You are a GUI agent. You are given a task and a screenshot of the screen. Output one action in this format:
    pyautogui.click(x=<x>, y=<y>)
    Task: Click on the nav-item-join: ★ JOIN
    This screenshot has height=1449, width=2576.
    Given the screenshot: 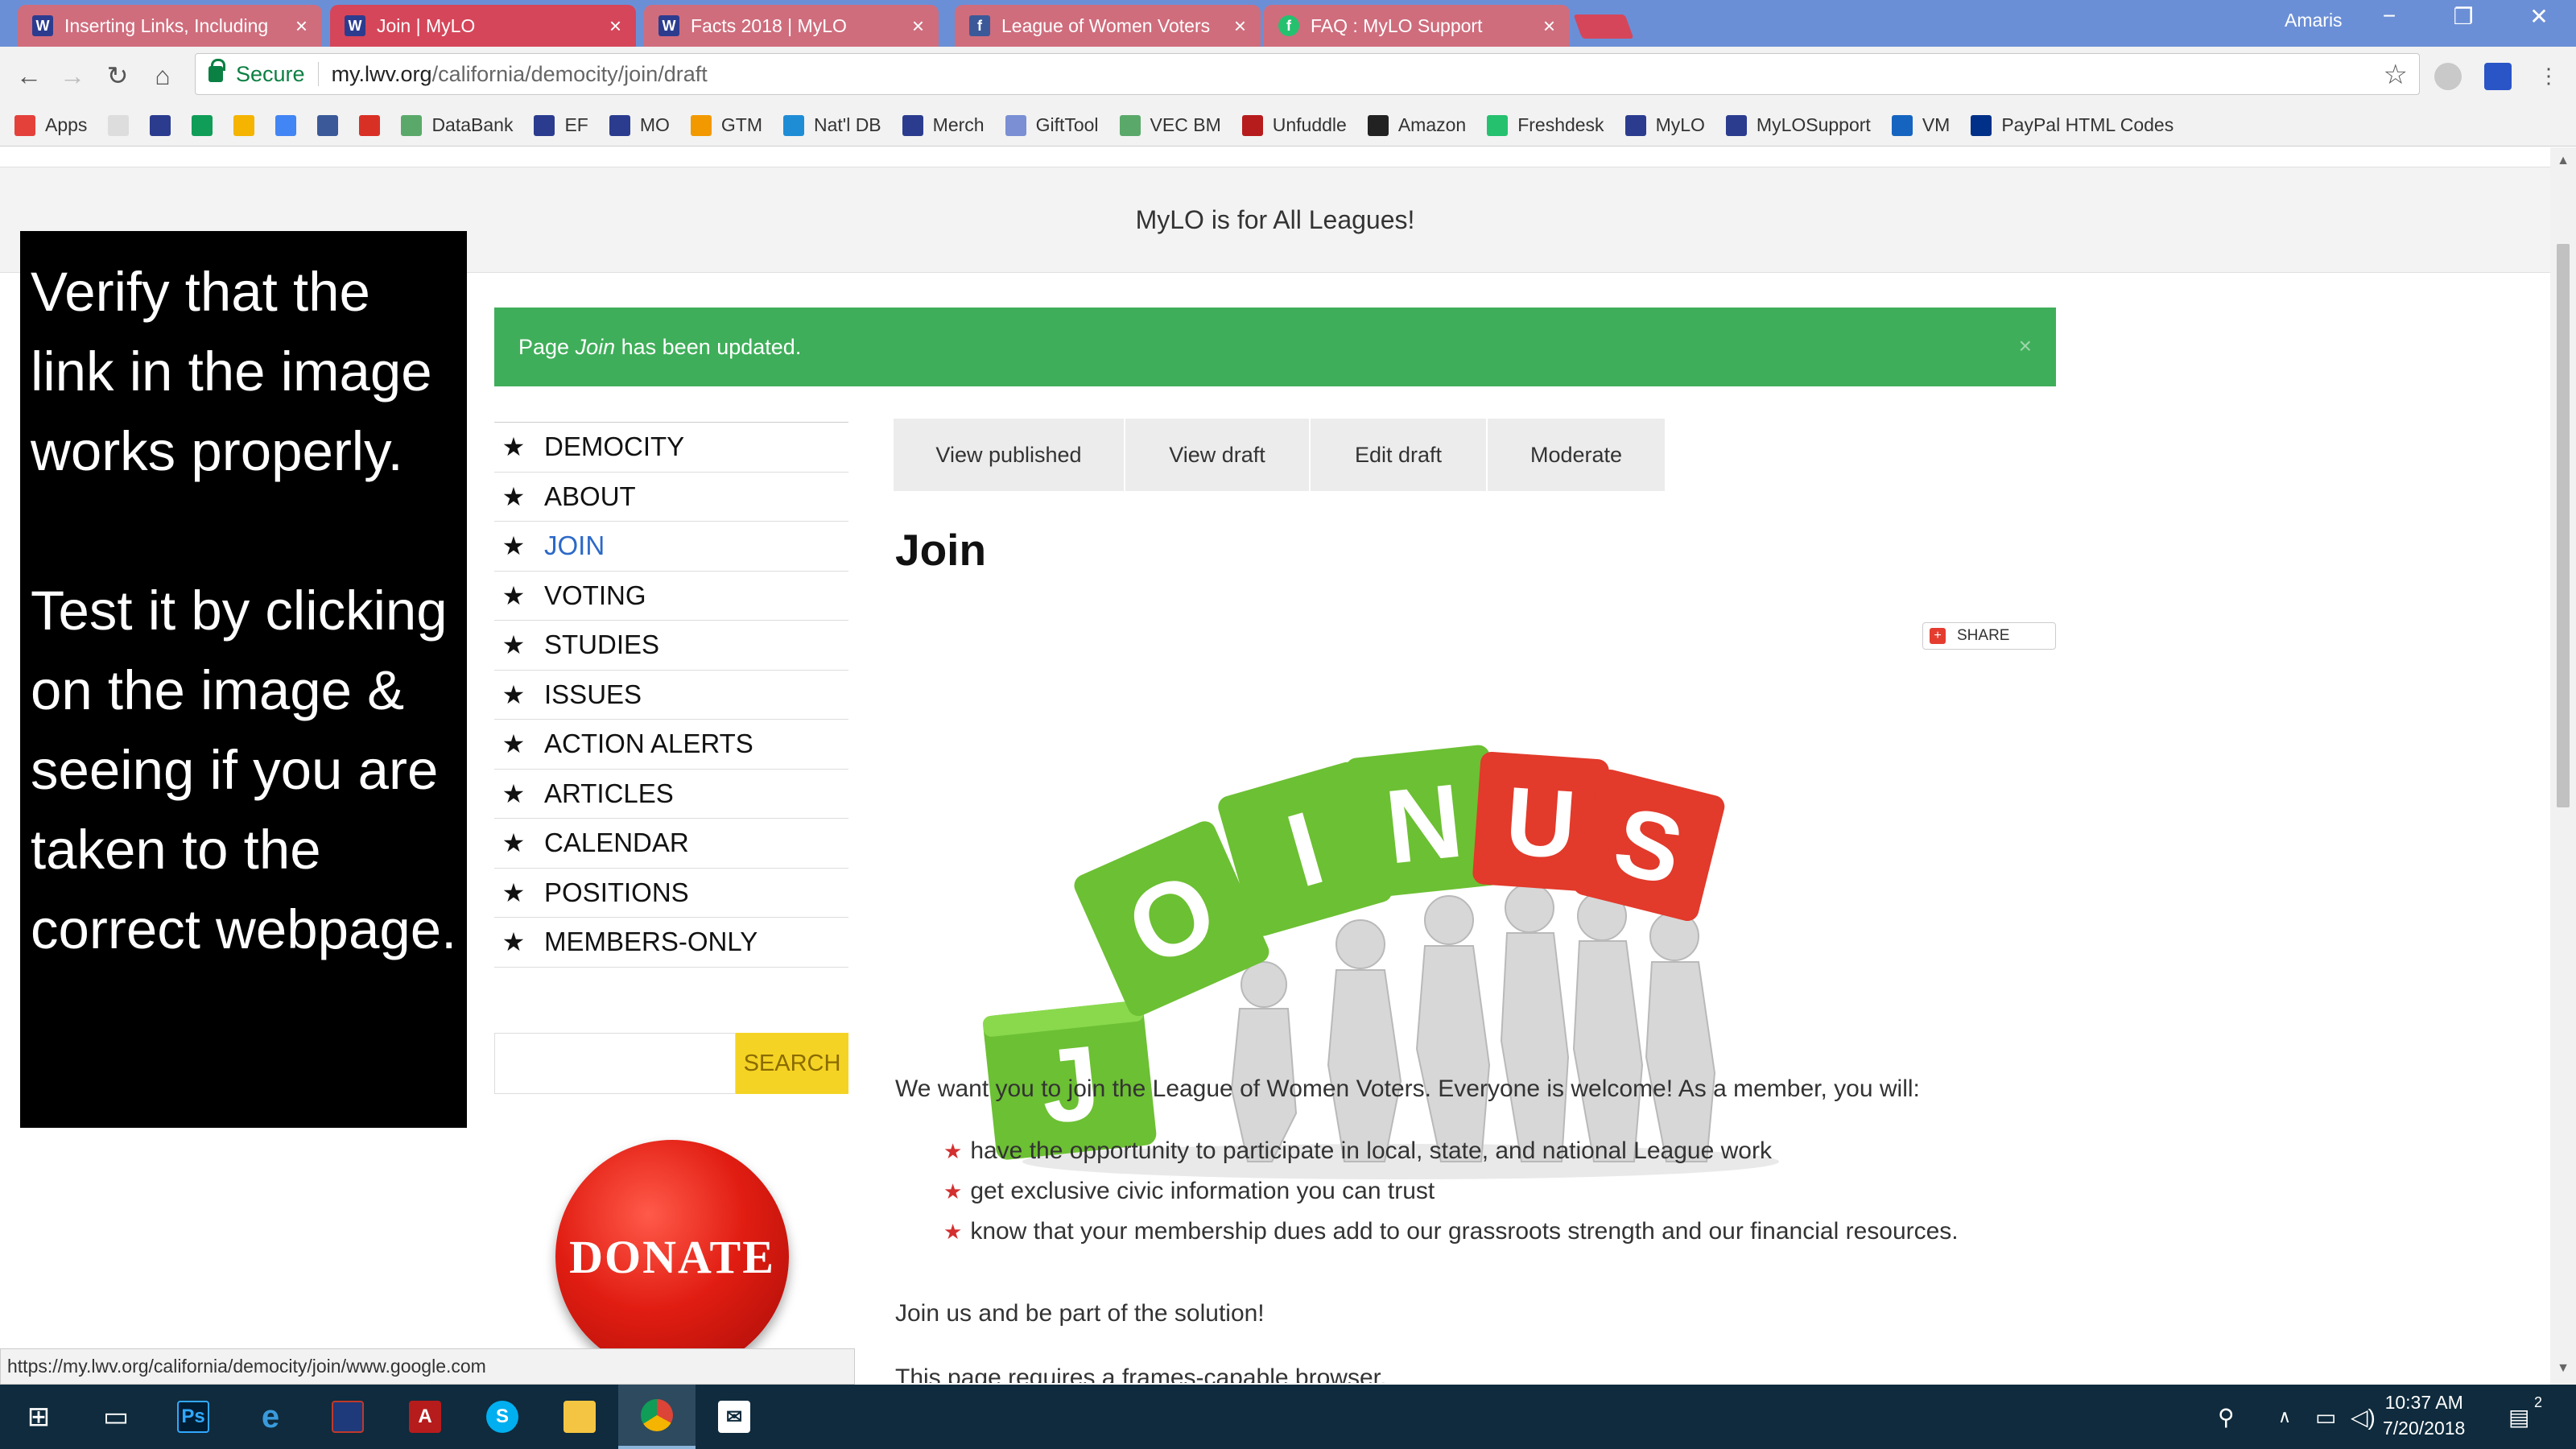 What is the action you would take?
    pyautogui.click(x=671, y=547)
    